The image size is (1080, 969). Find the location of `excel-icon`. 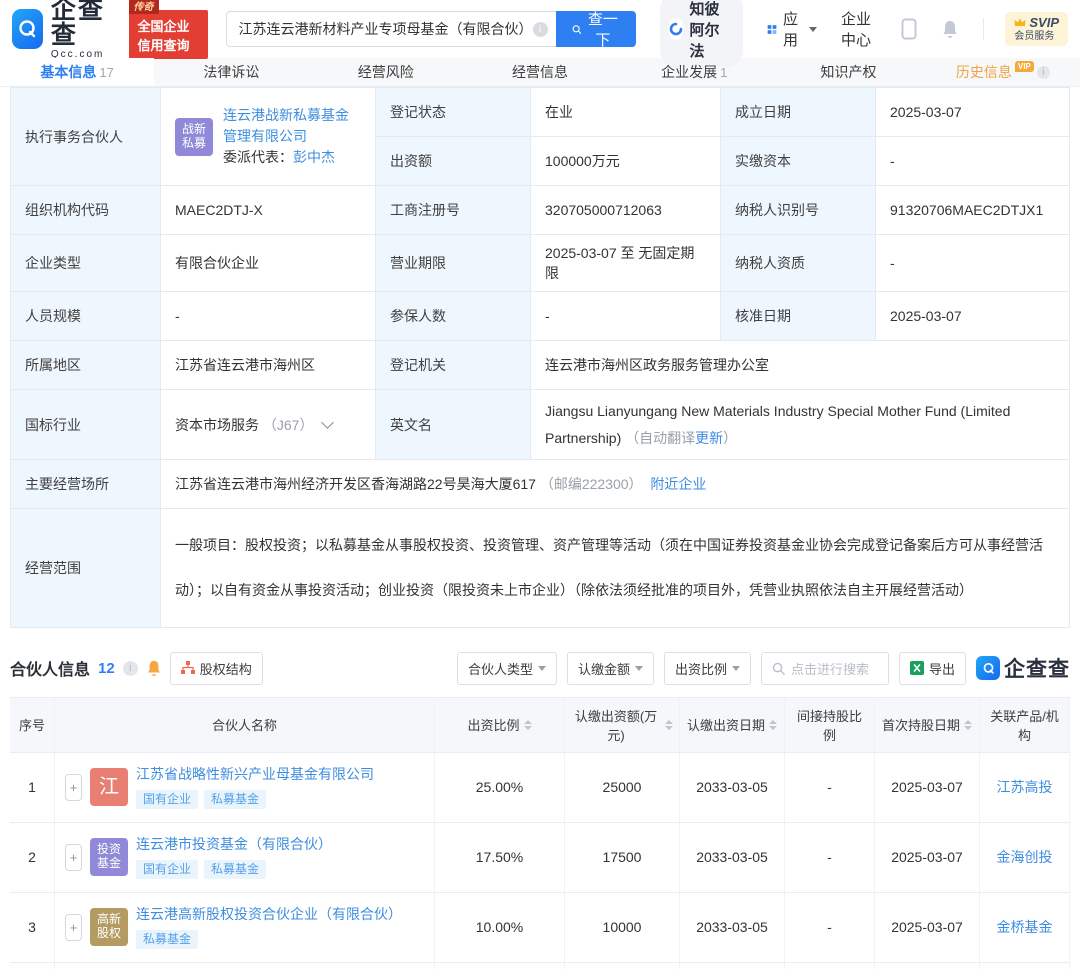

excel-icon is located at coordinates (916, 668).